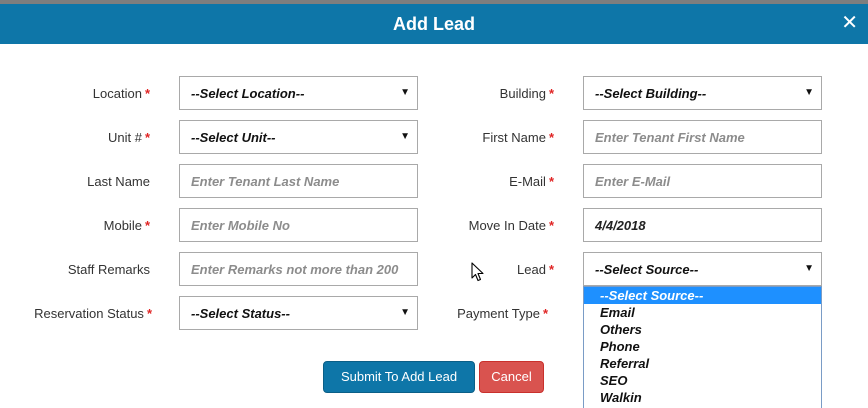  What do you see at coordinates (849, 23) in the screenshot?
I see `close-icon: ✕` at bounding box center [849, 23].